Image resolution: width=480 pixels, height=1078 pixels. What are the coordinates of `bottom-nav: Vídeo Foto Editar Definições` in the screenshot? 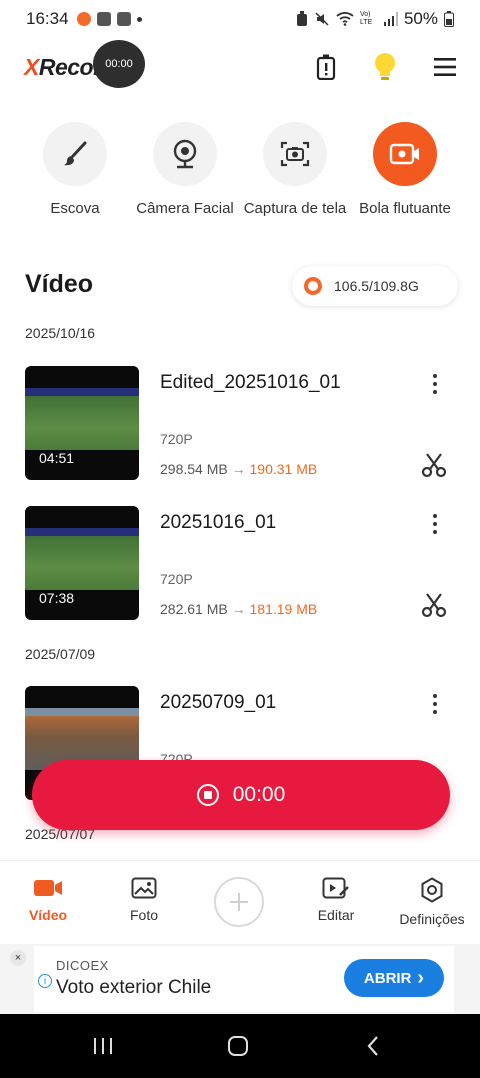 It's located at (240, 900).